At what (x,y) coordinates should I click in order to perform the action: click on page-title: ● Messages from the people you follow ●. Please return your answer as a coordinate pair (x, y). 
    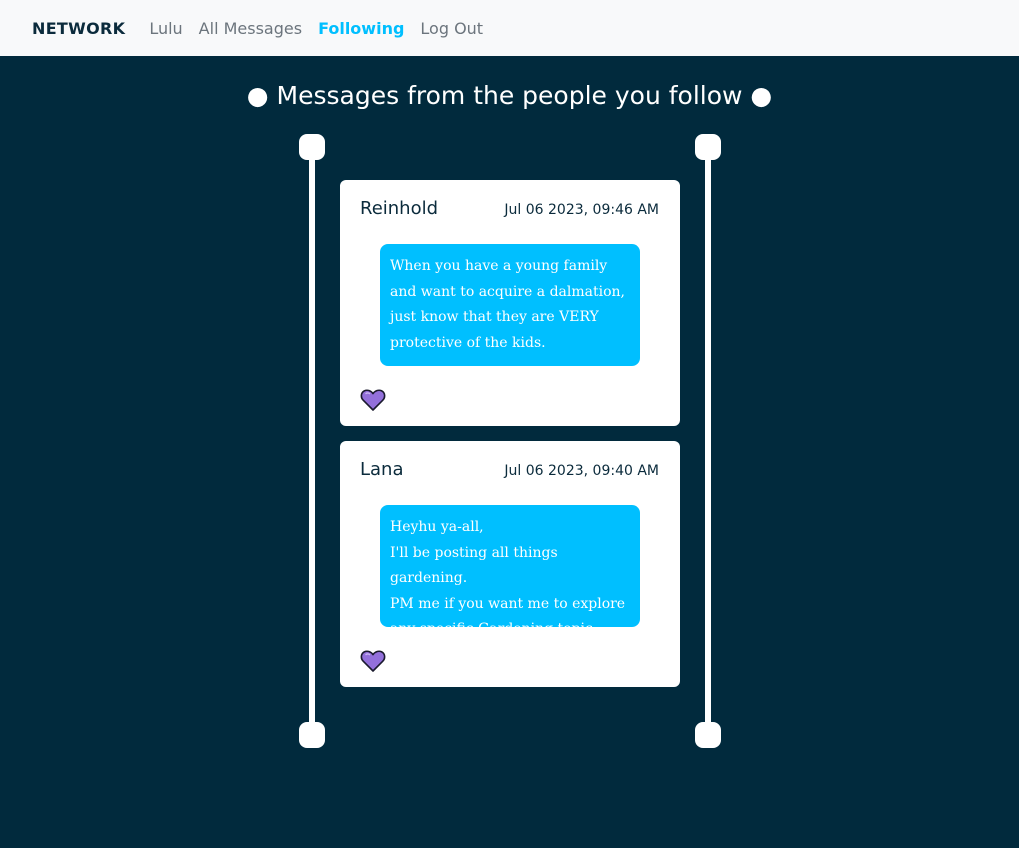
    Looking at the image, I should click on (509, 95).